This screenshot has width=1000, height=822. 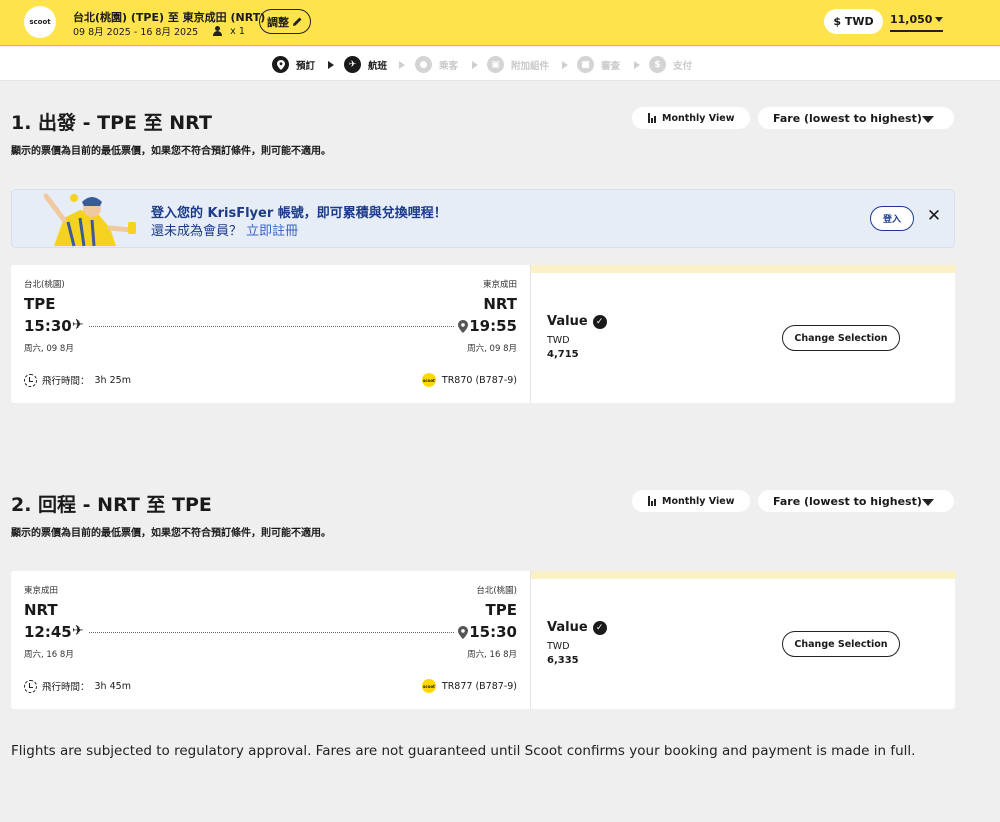 I want to click on departure-code: NRT, so click(x=41, y=610).